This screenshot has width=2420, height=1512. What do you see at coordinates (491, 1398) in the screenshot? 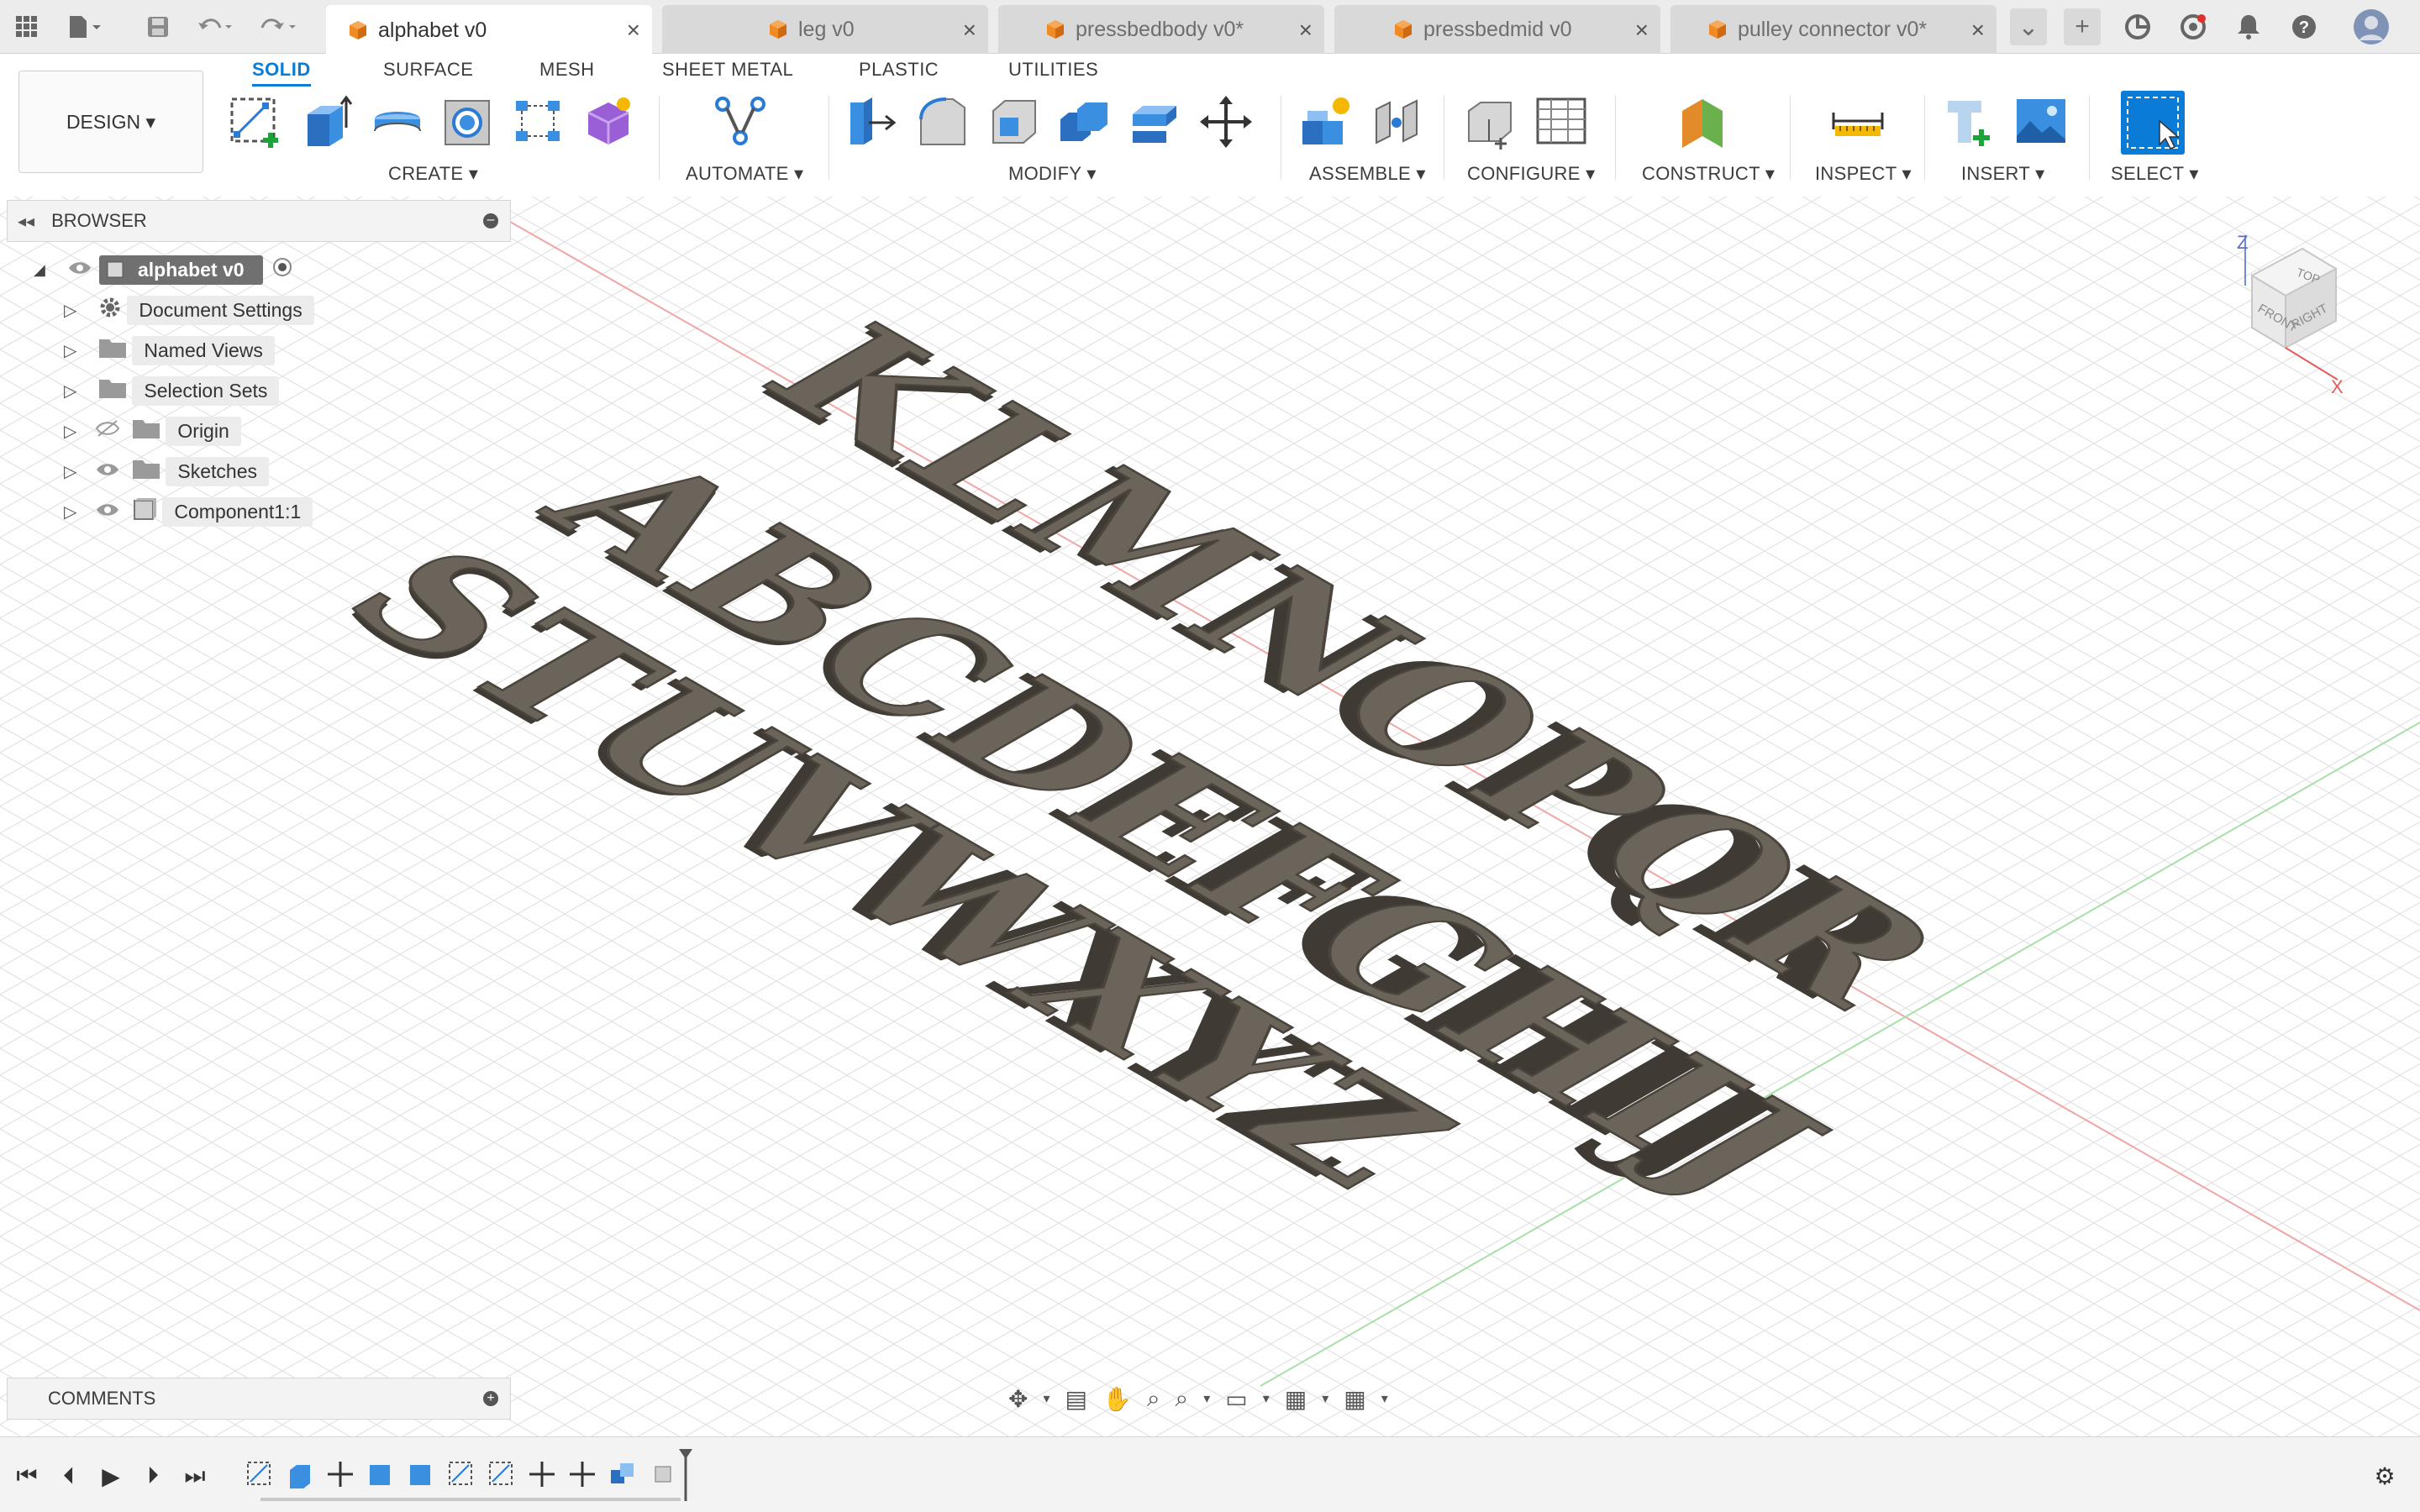
I see `expand-panel-icon: +` at bounding box center [491, 1398].